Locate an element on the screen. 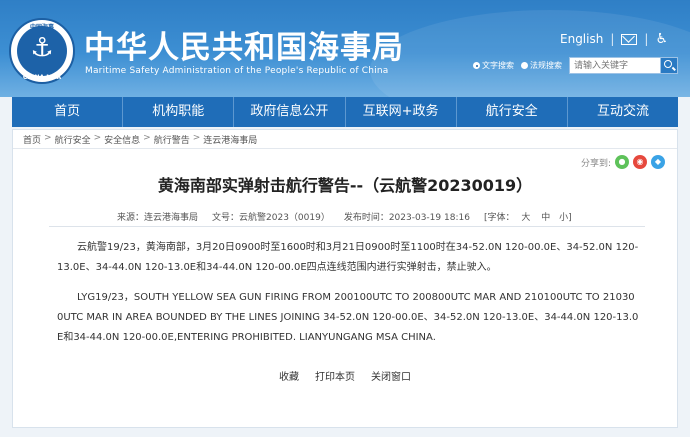 This screenshot has width=690, height=437. breadcrumb-nav-warnings: 航行警告 is located at coordinates (172, 139).